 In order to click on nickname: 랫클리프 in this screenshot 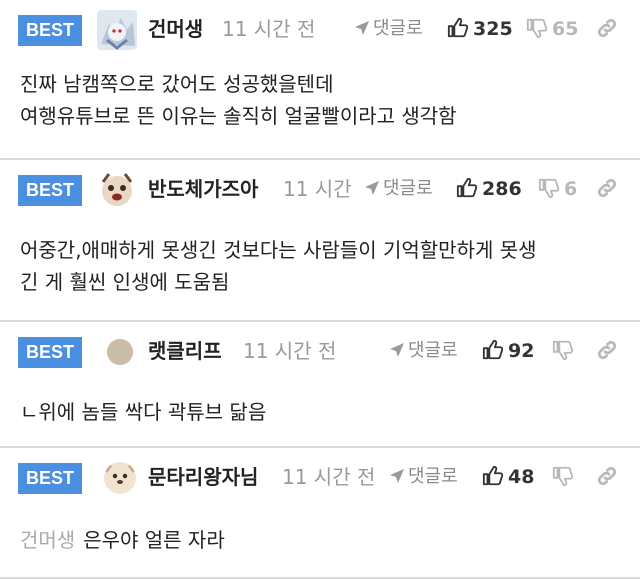, I will do `click(185, 351)`.